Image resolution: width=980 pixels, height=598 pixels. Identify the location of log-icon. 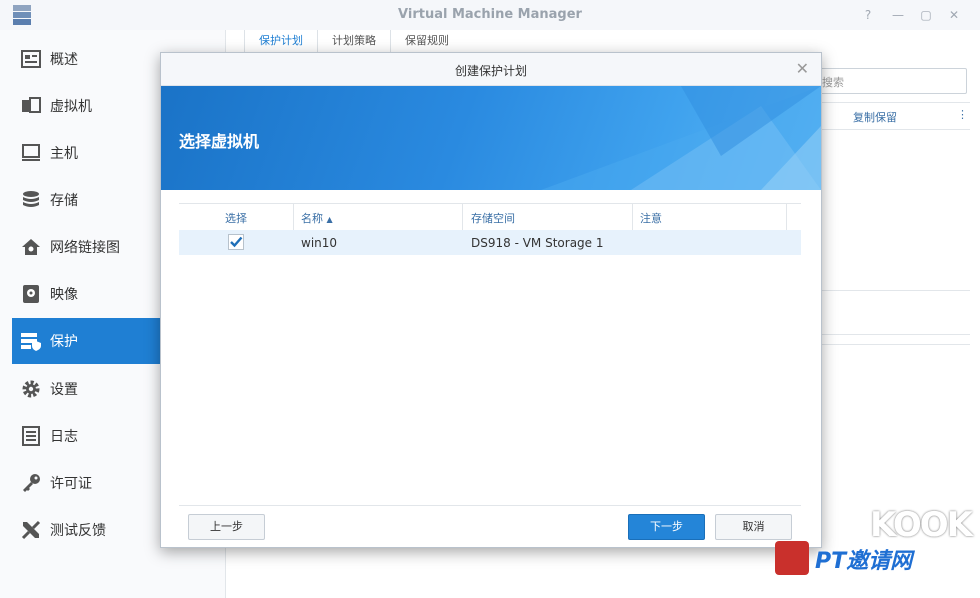
(31, 436).